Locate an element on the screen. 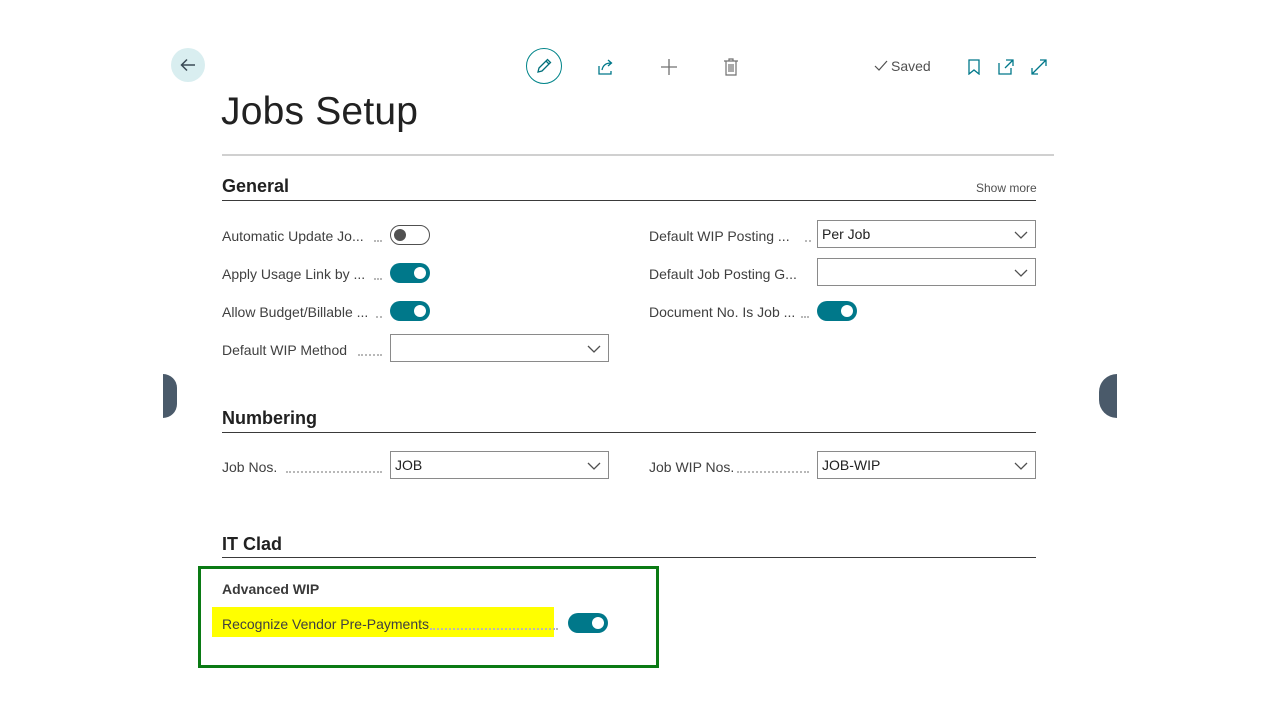  open-new-window-button is located at coordinates (1006, 67).